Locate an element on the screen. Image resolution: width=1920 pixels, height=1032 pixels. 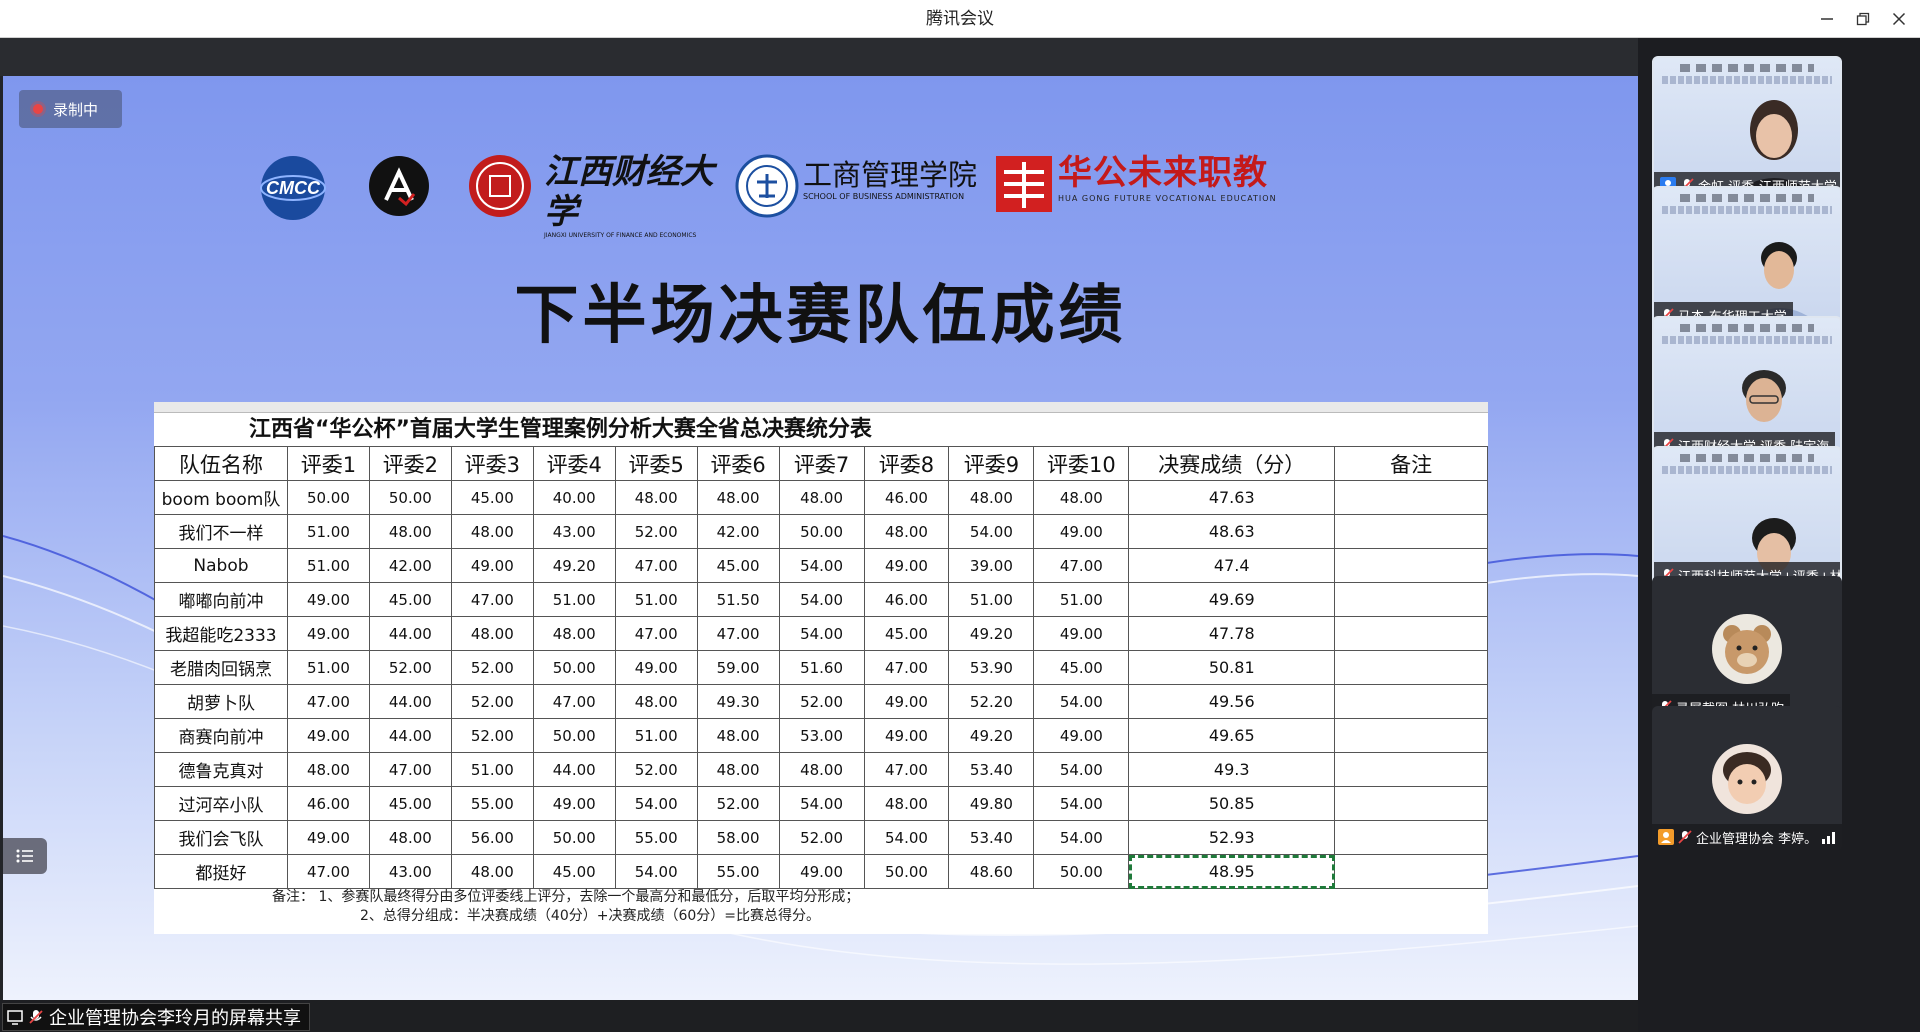
final-score-cell: 49.65 is located at coordinates (1232, 735).